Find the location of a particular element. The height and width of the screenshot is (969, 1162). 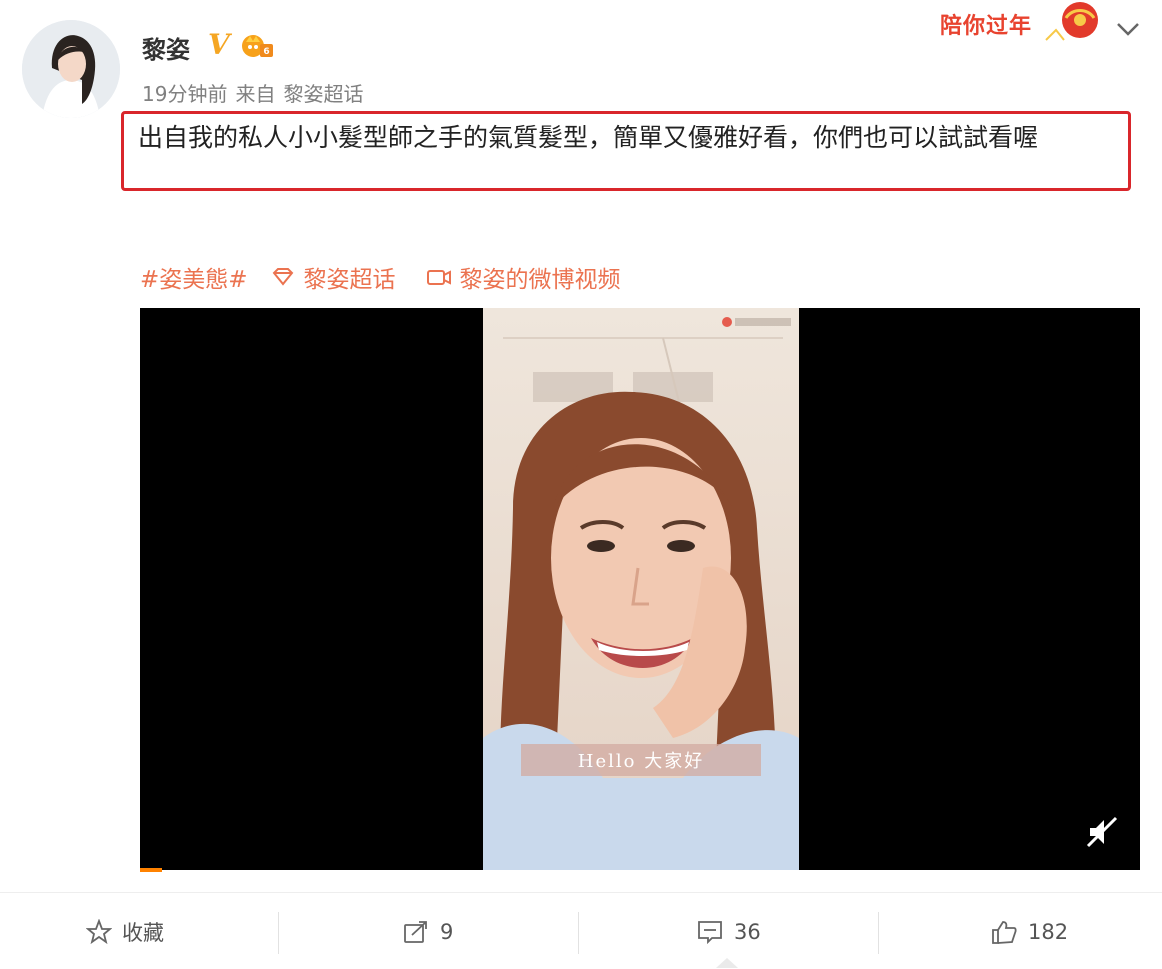

repost-button: 9 is located at coordinates (427, 932).